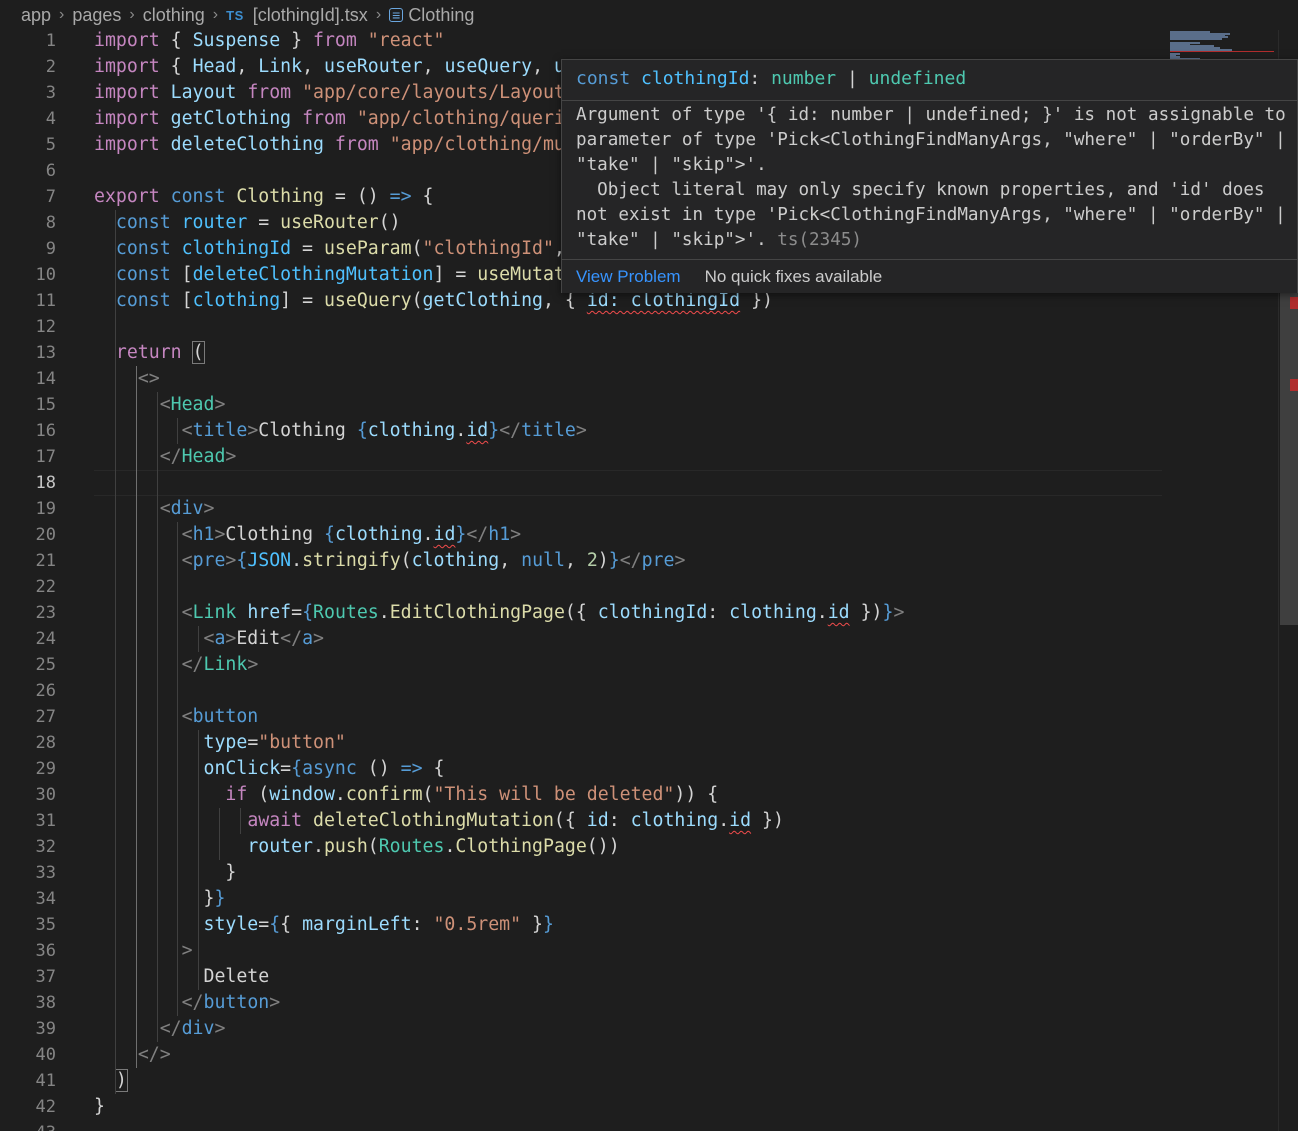 This screenshot has width=1298, height=1131. What do you see at coordinates (1289, 452) in the screenshot?
I see `scrollbar-thumb` at bounding box center [1289, 452].